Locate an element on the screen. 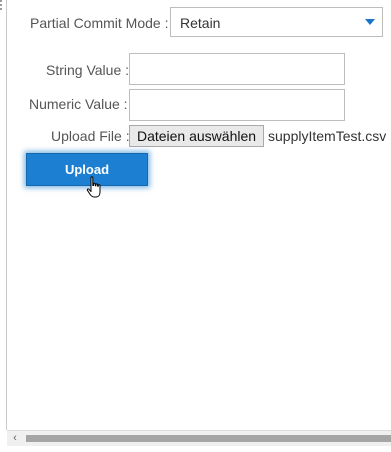 Image resolution: width=391 pixels, height=452 pixels. partial-commit-mode-label: Partial Commit Mode : is located at coordinates (99, 23).